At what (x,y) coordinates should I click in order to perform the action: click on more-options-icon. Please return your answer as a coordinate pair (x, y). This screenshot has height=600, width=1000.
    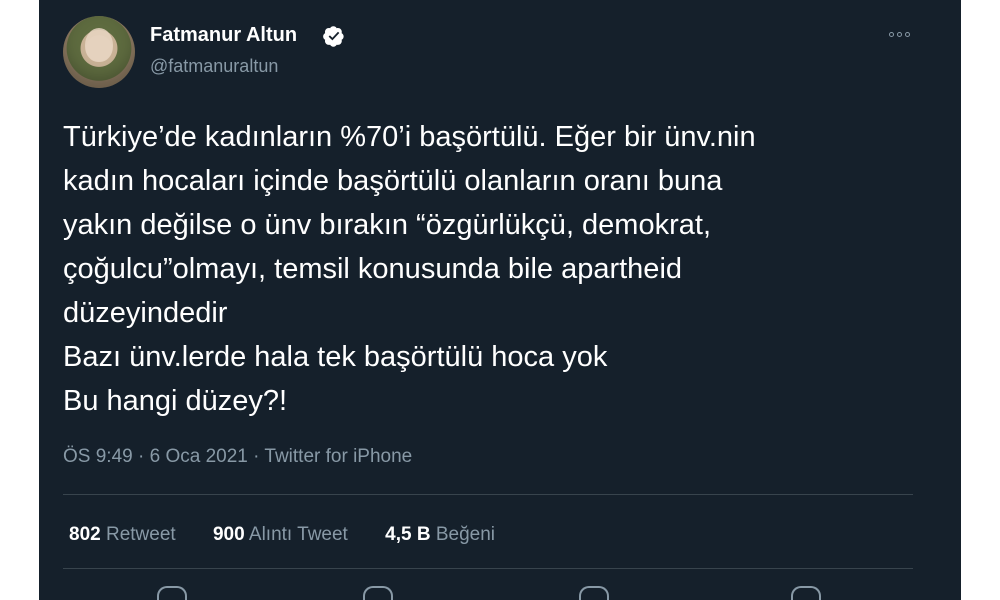
    Looking at the image, I should click on (899, 34).